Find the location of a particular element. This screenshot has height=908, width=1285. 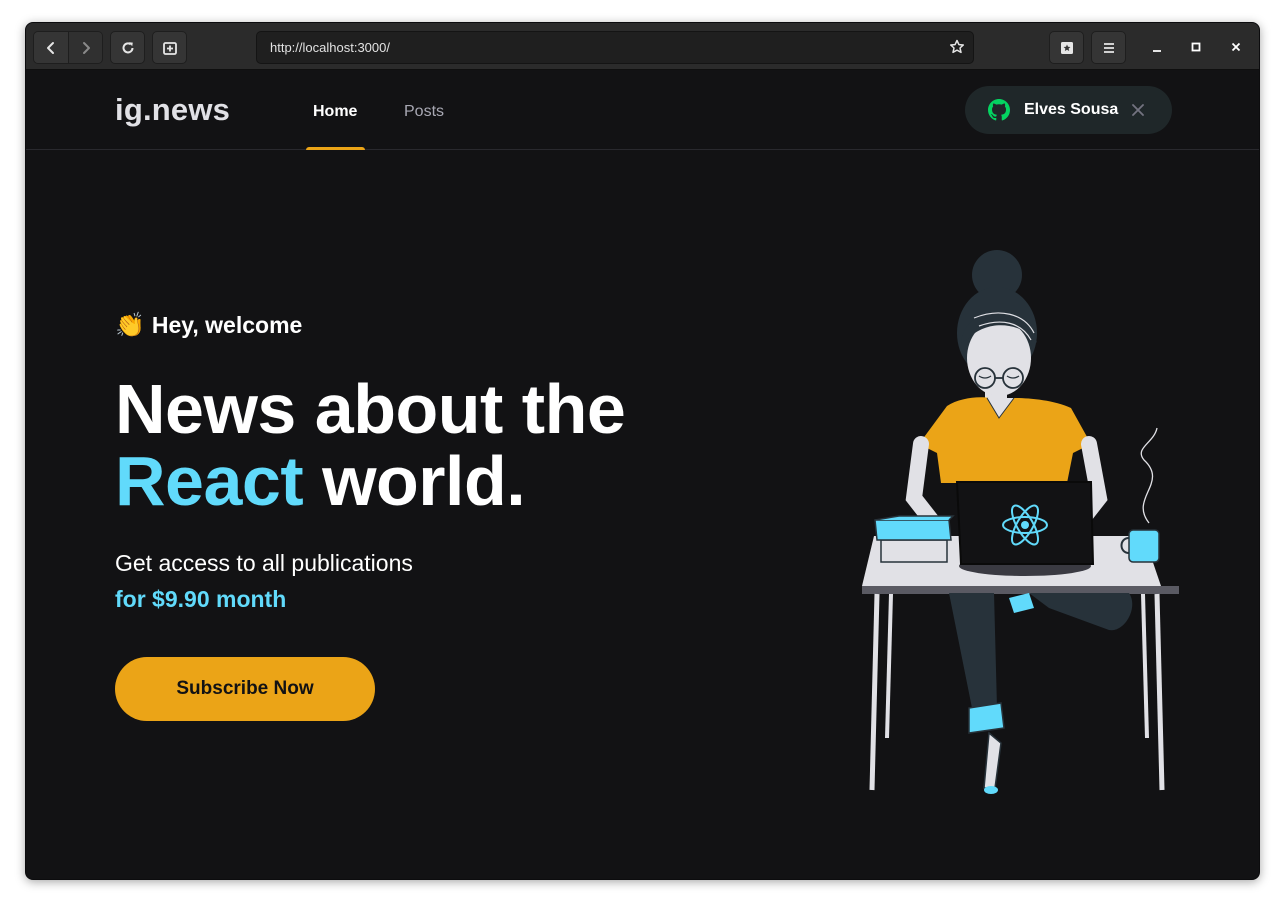

close-icon is located at coordinates (1138, 110).